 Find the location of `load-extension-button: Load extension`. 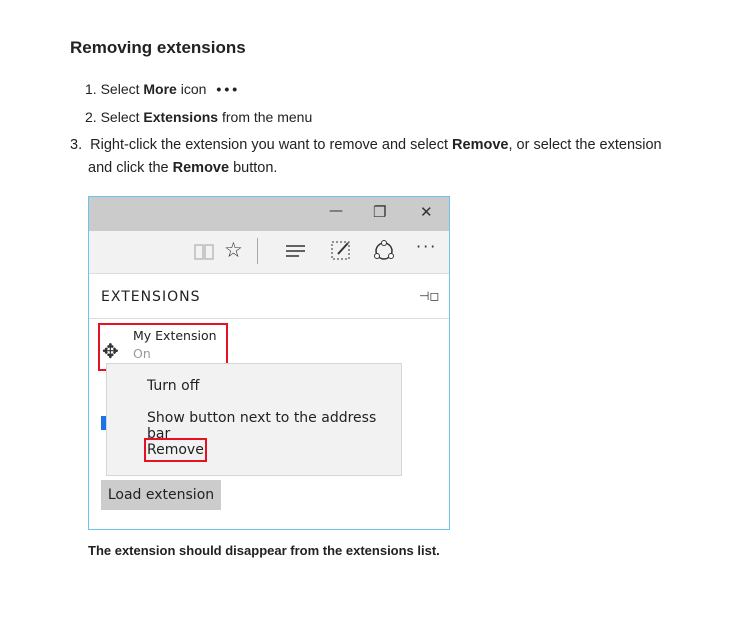

load-extension-button: Load extension is located at coordinates (161, 495).